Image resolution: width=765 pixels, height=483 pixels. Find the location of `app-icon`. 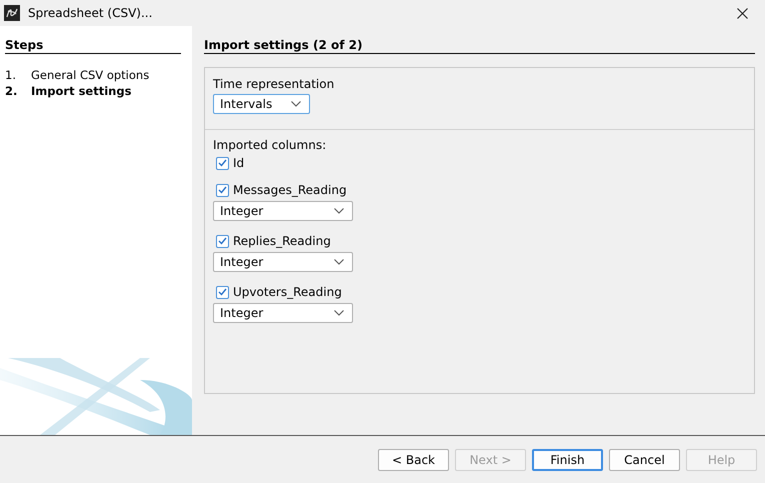

app-icon is located at coordinates (12, 13).